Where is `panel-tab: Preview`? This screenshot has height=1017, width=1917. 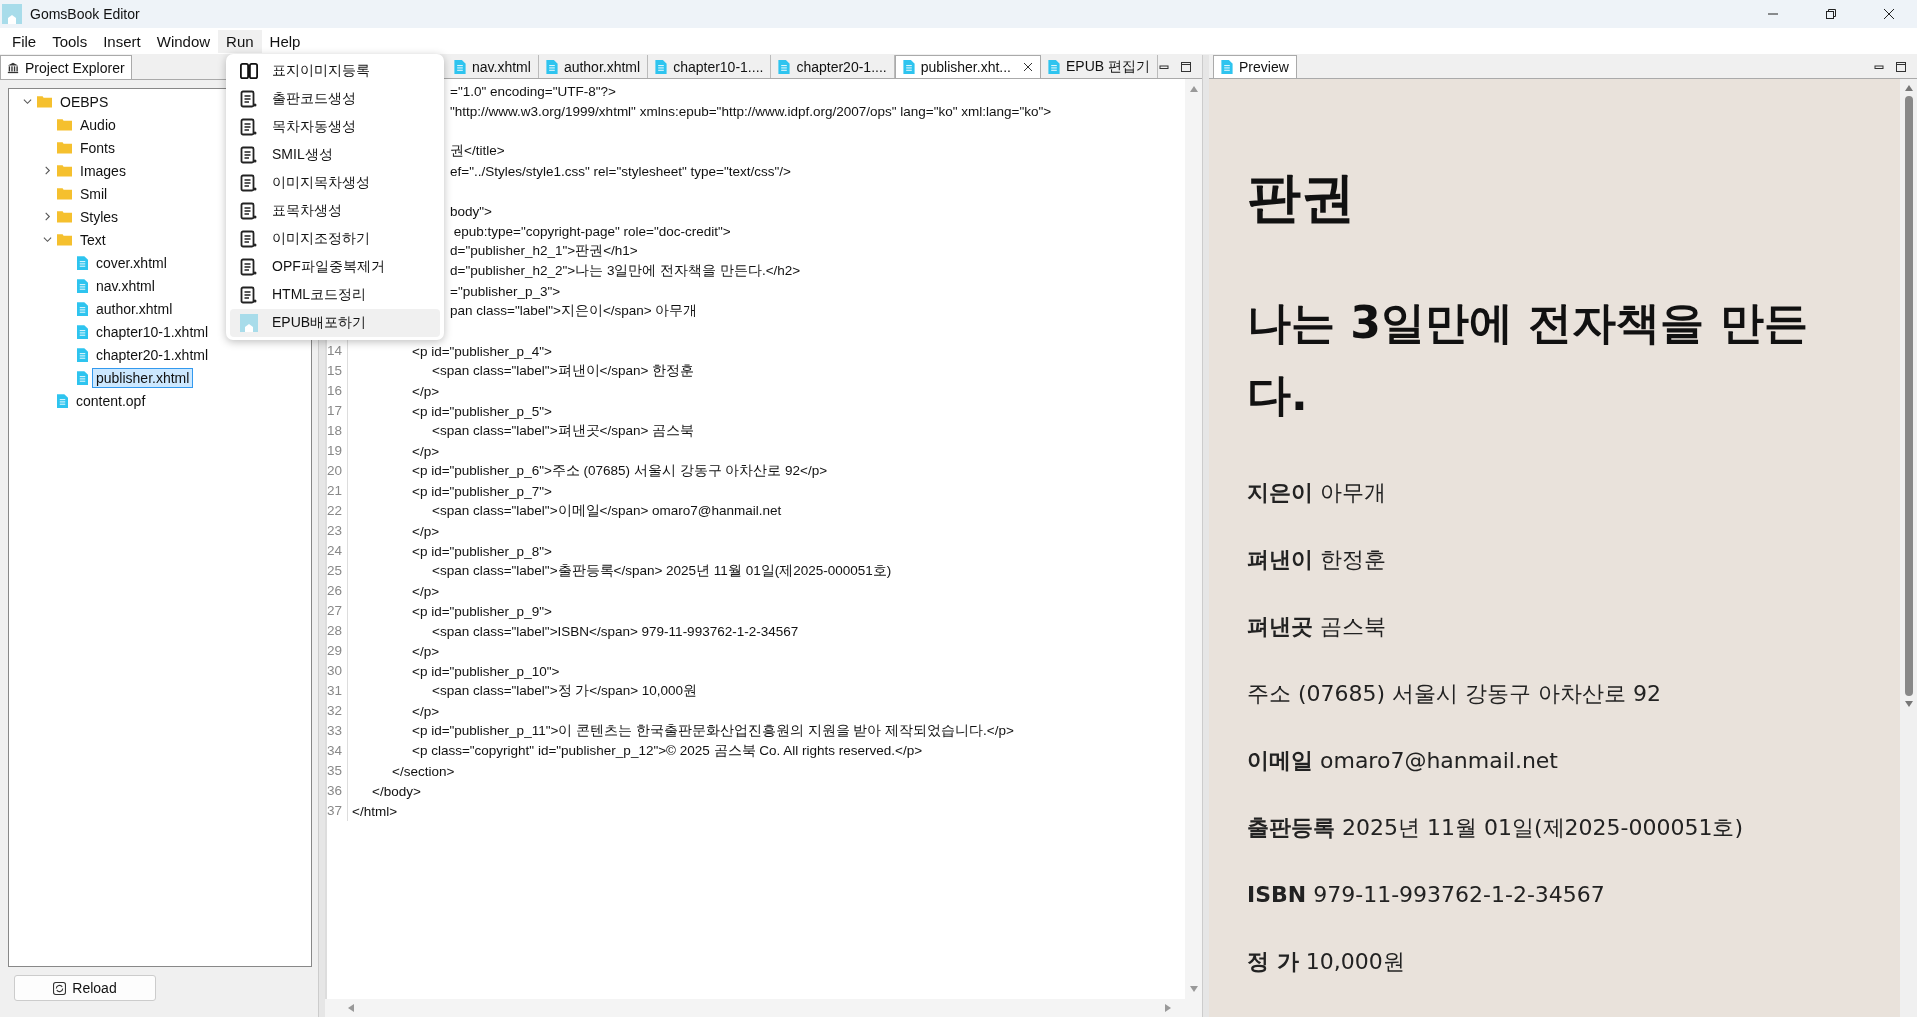 panel-tab: Preview is located at coordinates (1255, 66).